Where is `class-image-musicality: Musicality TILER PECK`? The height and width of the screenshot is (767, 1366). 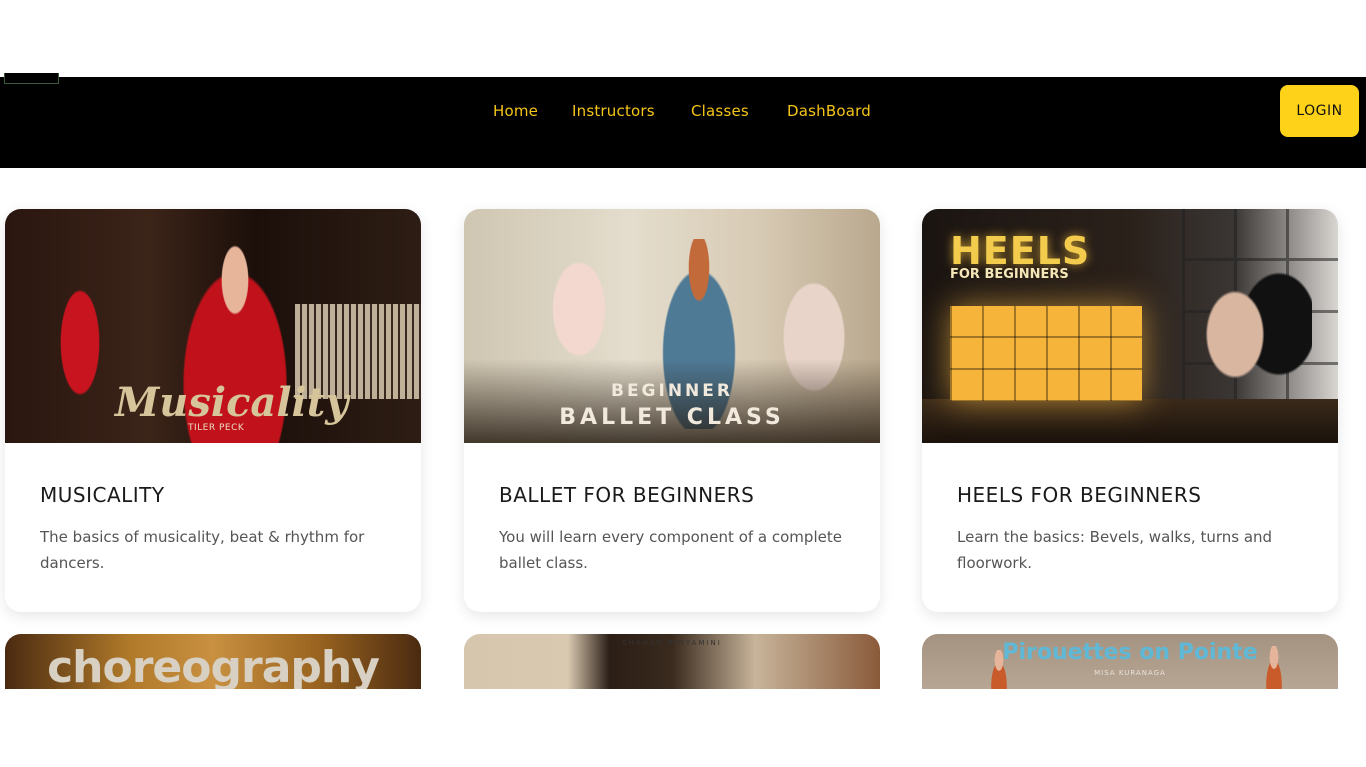
class-image-musicality: Musicality TILER PECK is located at coordinates (213, 326).